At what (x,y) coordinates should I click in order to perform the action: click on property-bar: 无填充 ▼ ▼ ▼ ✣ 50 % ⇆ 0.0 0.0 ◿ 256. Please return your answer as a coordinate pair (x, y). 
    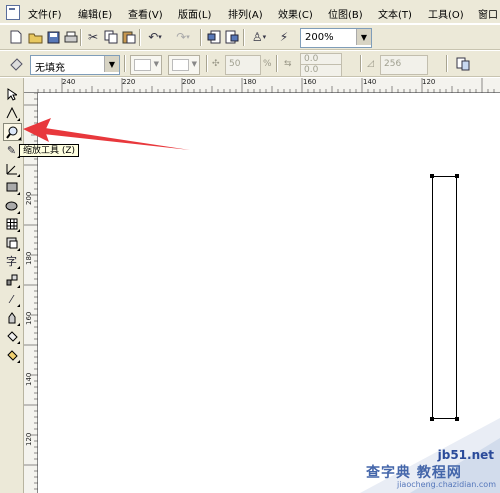
    Looking at the image, I should click on (250, 64).